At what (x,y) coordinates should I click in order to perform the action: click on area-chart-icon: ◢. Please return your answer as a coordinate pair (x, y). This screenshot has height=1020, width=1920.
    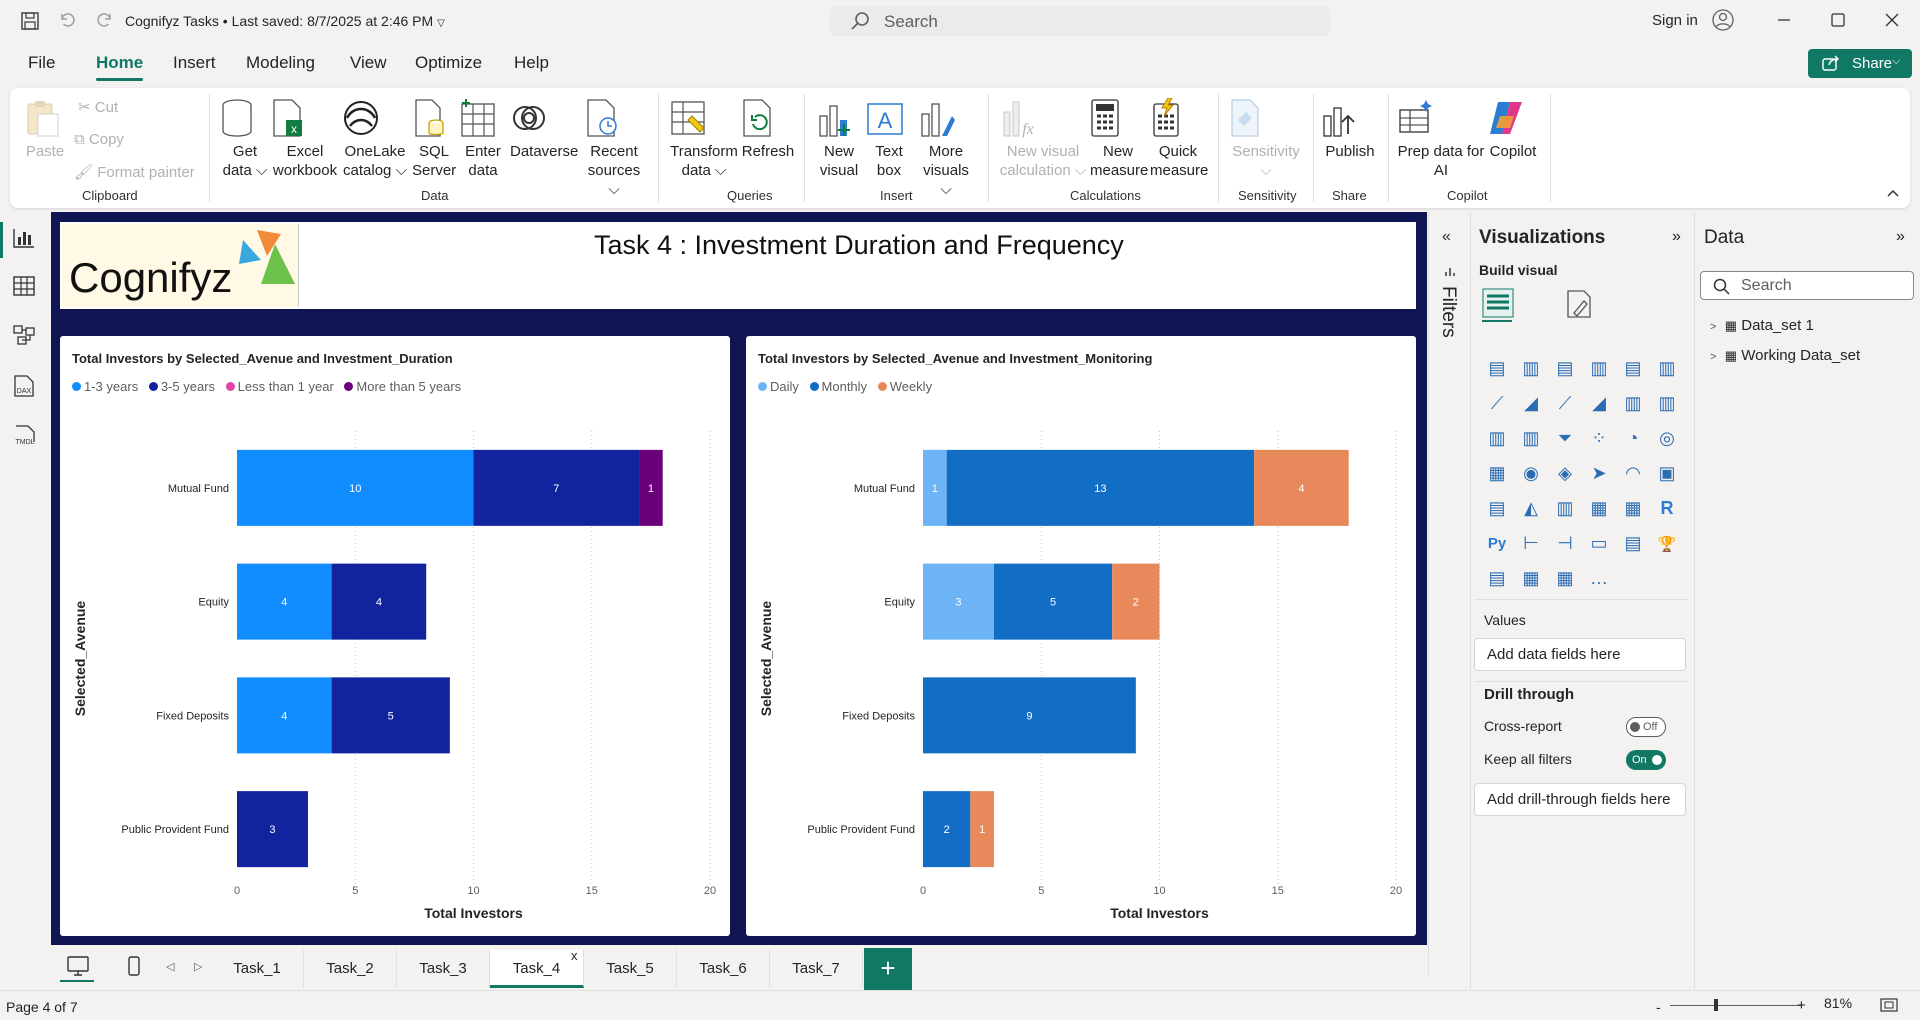
    Looking at the image, I should click on (1531, 403).